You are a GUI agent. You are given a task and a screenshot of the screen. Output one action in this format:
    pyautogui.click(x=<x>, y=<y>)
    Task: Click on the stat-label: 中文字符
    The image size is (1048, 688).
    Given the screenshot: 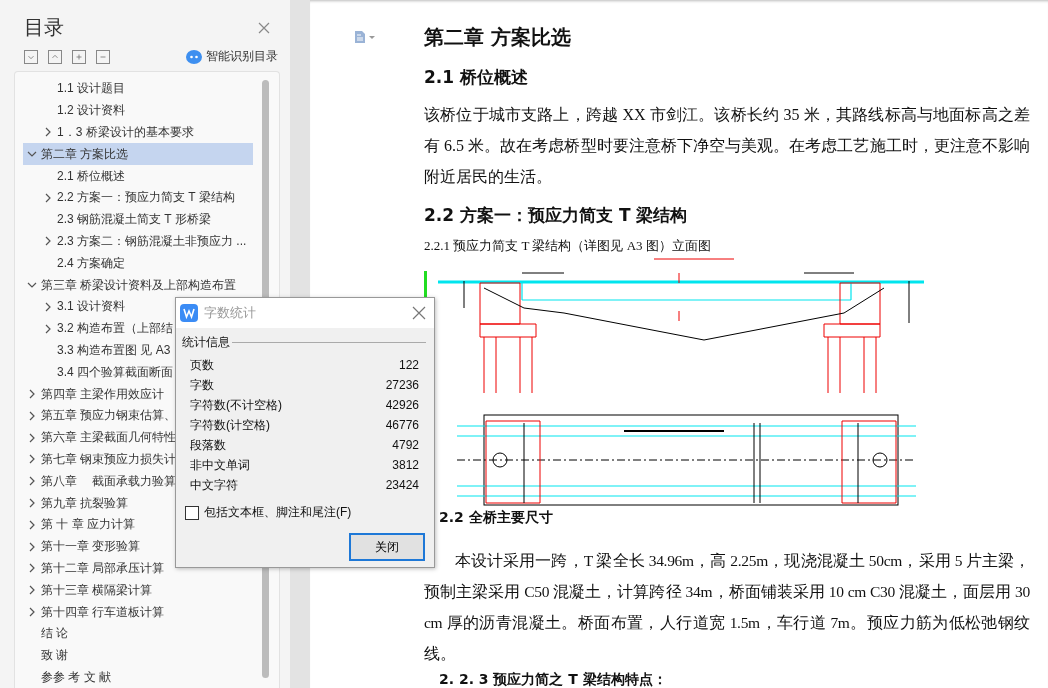 What is the action you would take?
    pyautogui.click(x=214, y=485)
    